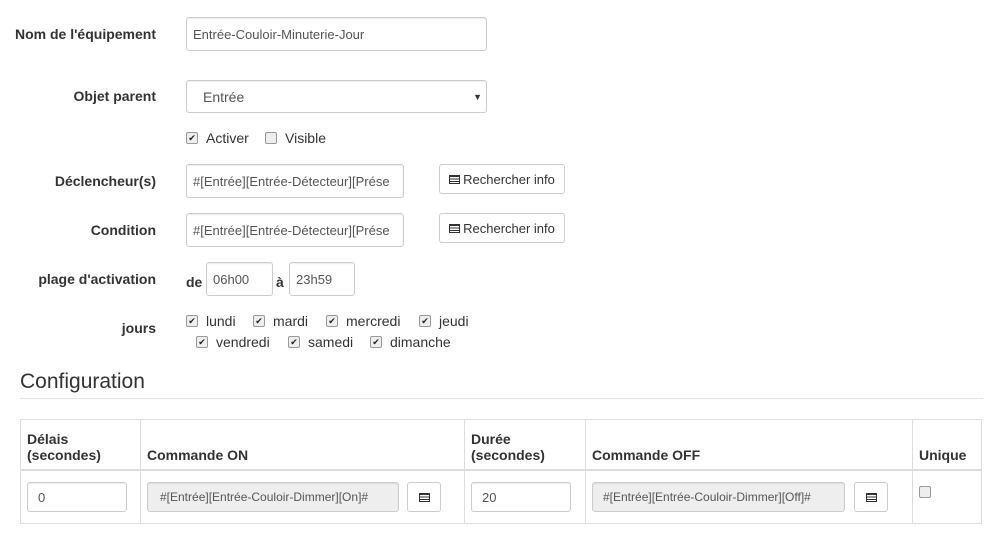 Image resolution: width=995 pixels, height=537 pixels. What do you see at coordinates (718, 497) in the screenshot?
I see `cmd-off-input: #[Entrée][Entrée-Couloir-Dimmer][Off]#` at bounding box center [718, 497].